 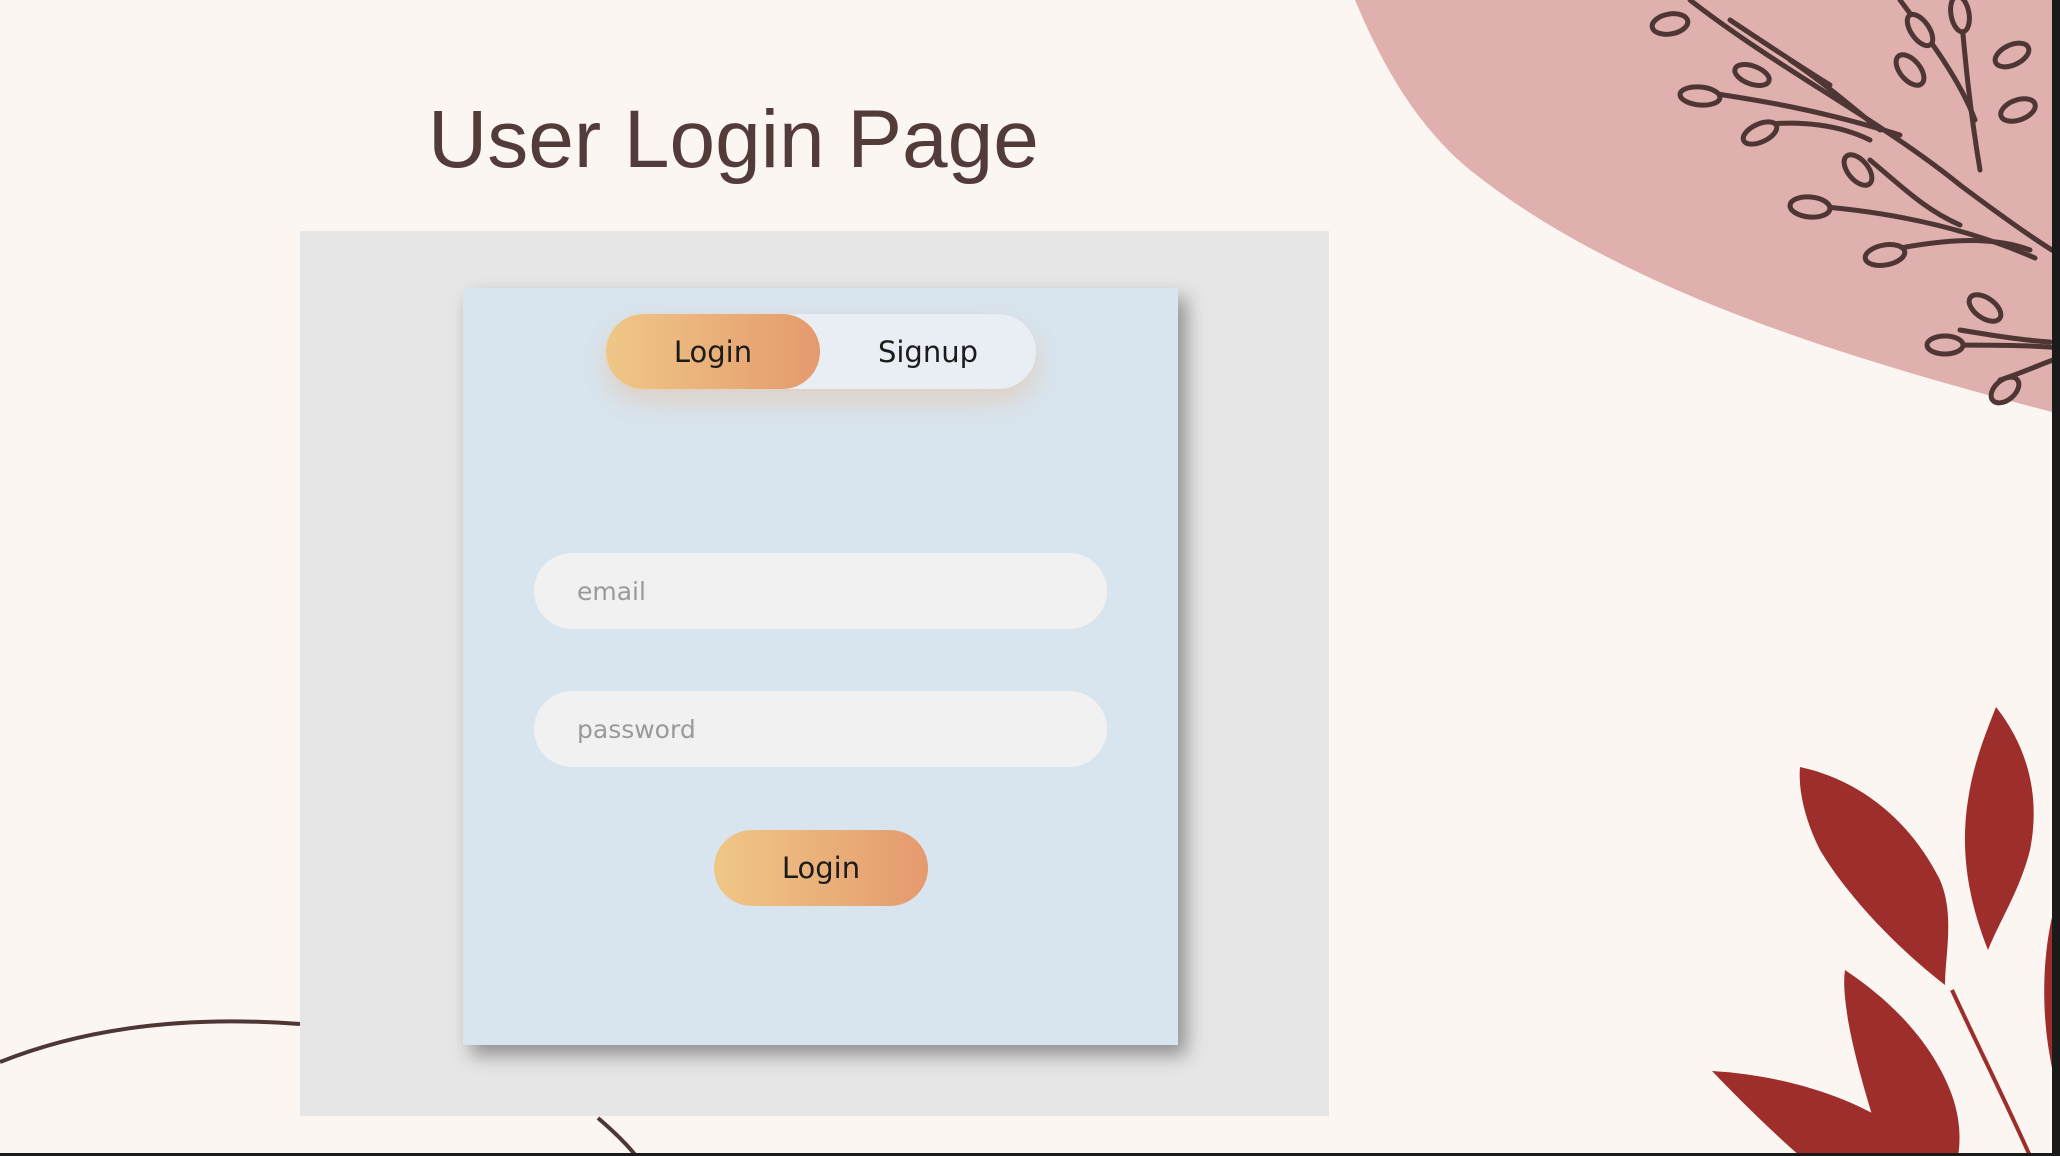 I want to click on leaf-stem, so click(x=1991, y=1072).